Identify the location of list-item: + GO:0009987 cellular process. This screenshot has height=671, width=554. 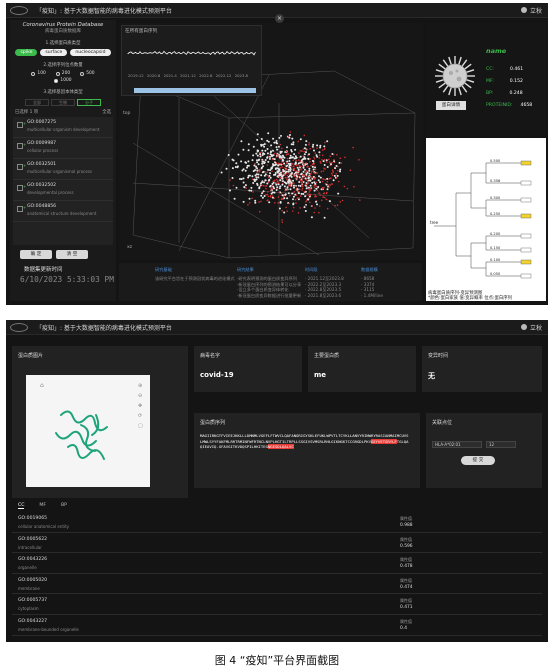
(63, 148).